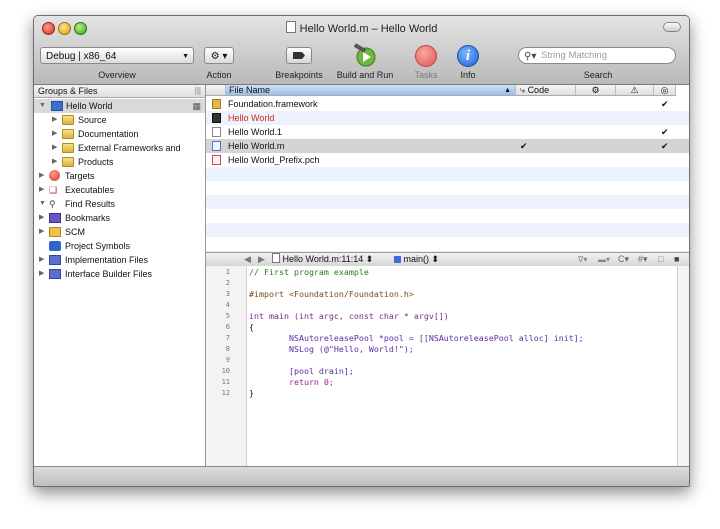  Describe the element at coordinates (635, 90) in the screenshot. I see `column-header-warnings: ⚠` at that location.